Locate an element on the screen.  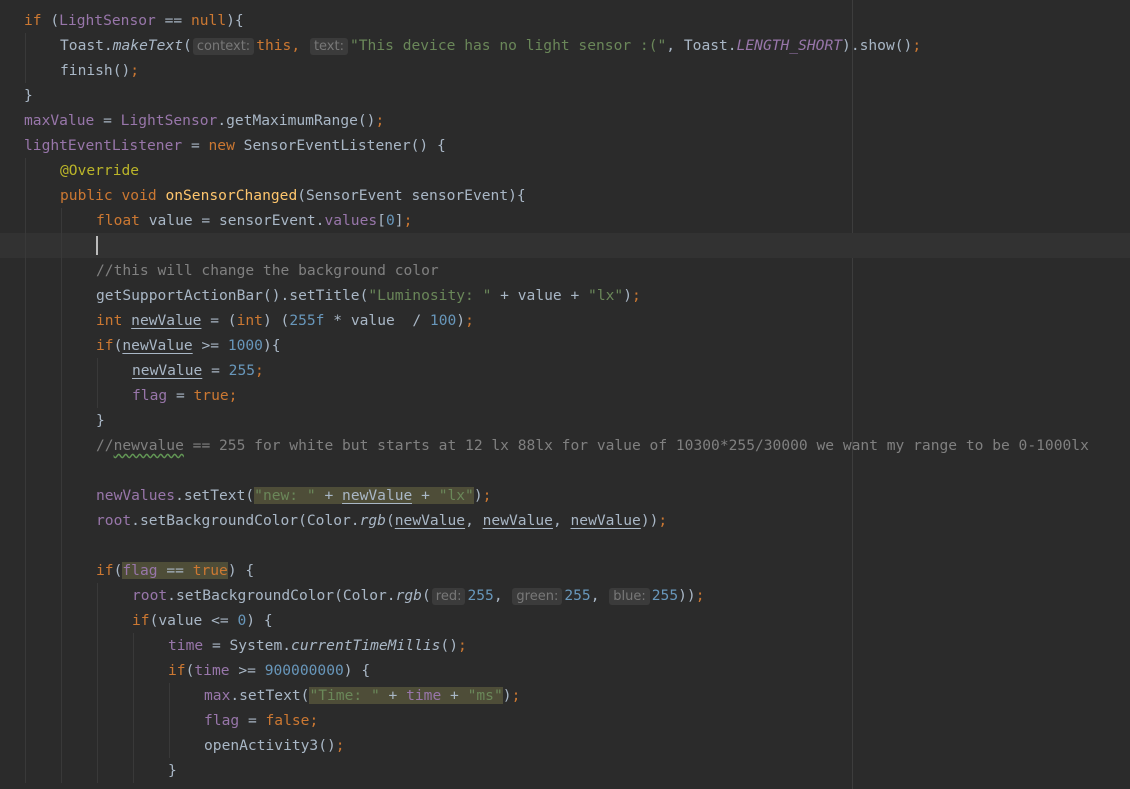
code-token: [ is located at coordinates (381, 220).